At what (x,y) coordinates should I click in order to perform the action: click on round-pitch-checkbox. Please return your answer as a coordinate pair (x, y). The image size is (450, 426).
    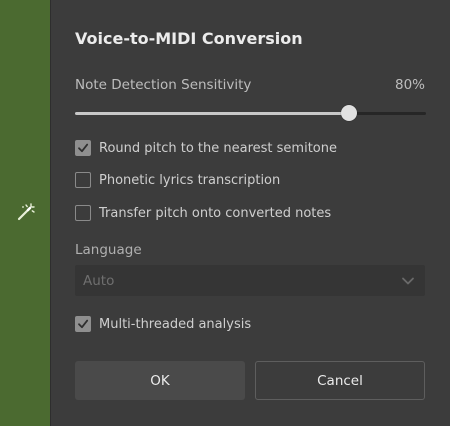
    Looking at the image, I should click on (83, 148).